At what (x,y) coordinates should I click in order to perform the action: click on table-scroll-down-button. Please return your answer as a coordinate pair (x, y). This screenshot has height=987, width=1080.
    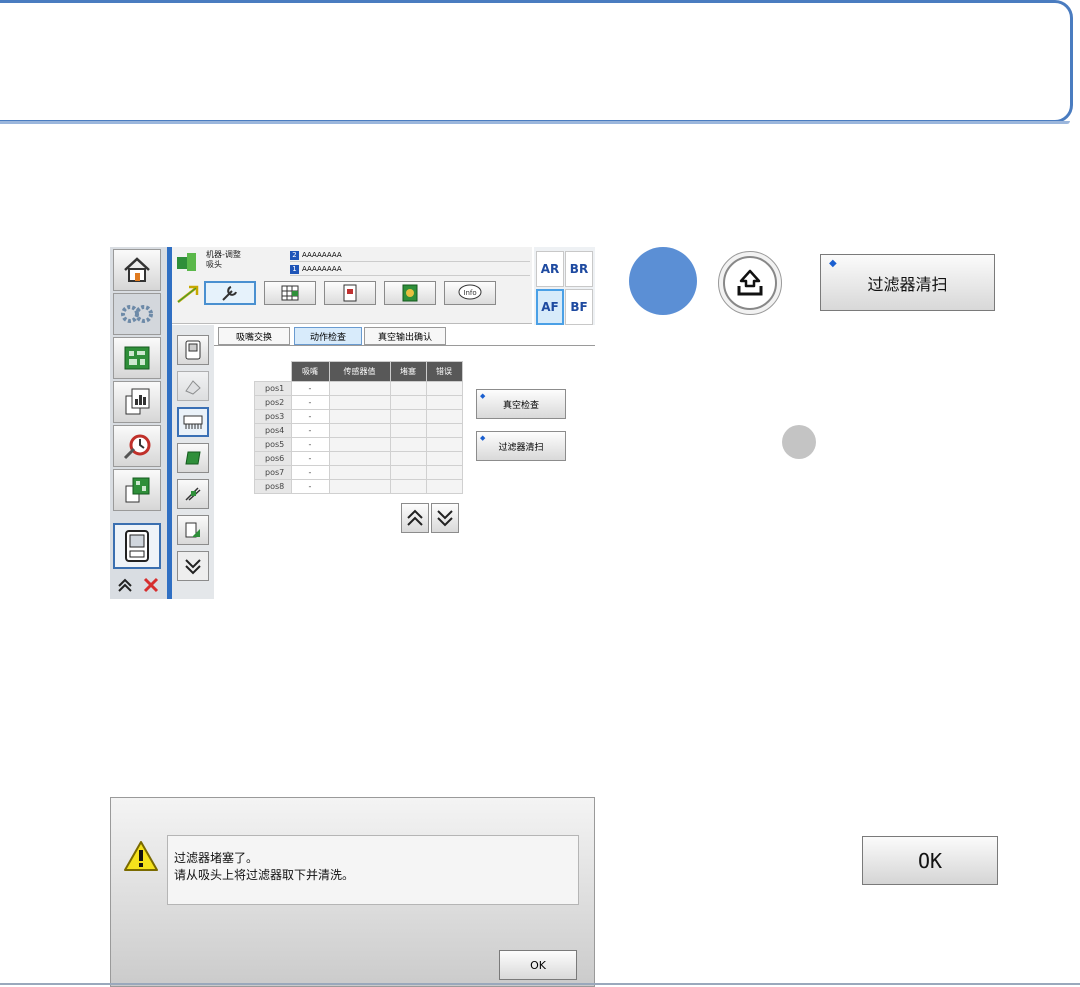
    Looking at the image, I should click on (445, 518).